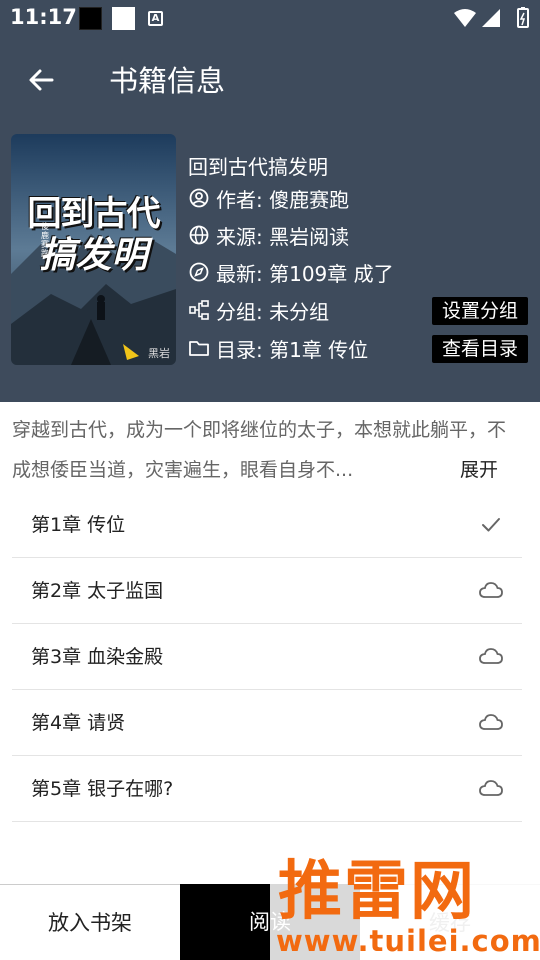  What do you see at coordinates (270, 18) in the screenshot?
I see `status-bar: 11:17 A` at bounding box center [270, 18].